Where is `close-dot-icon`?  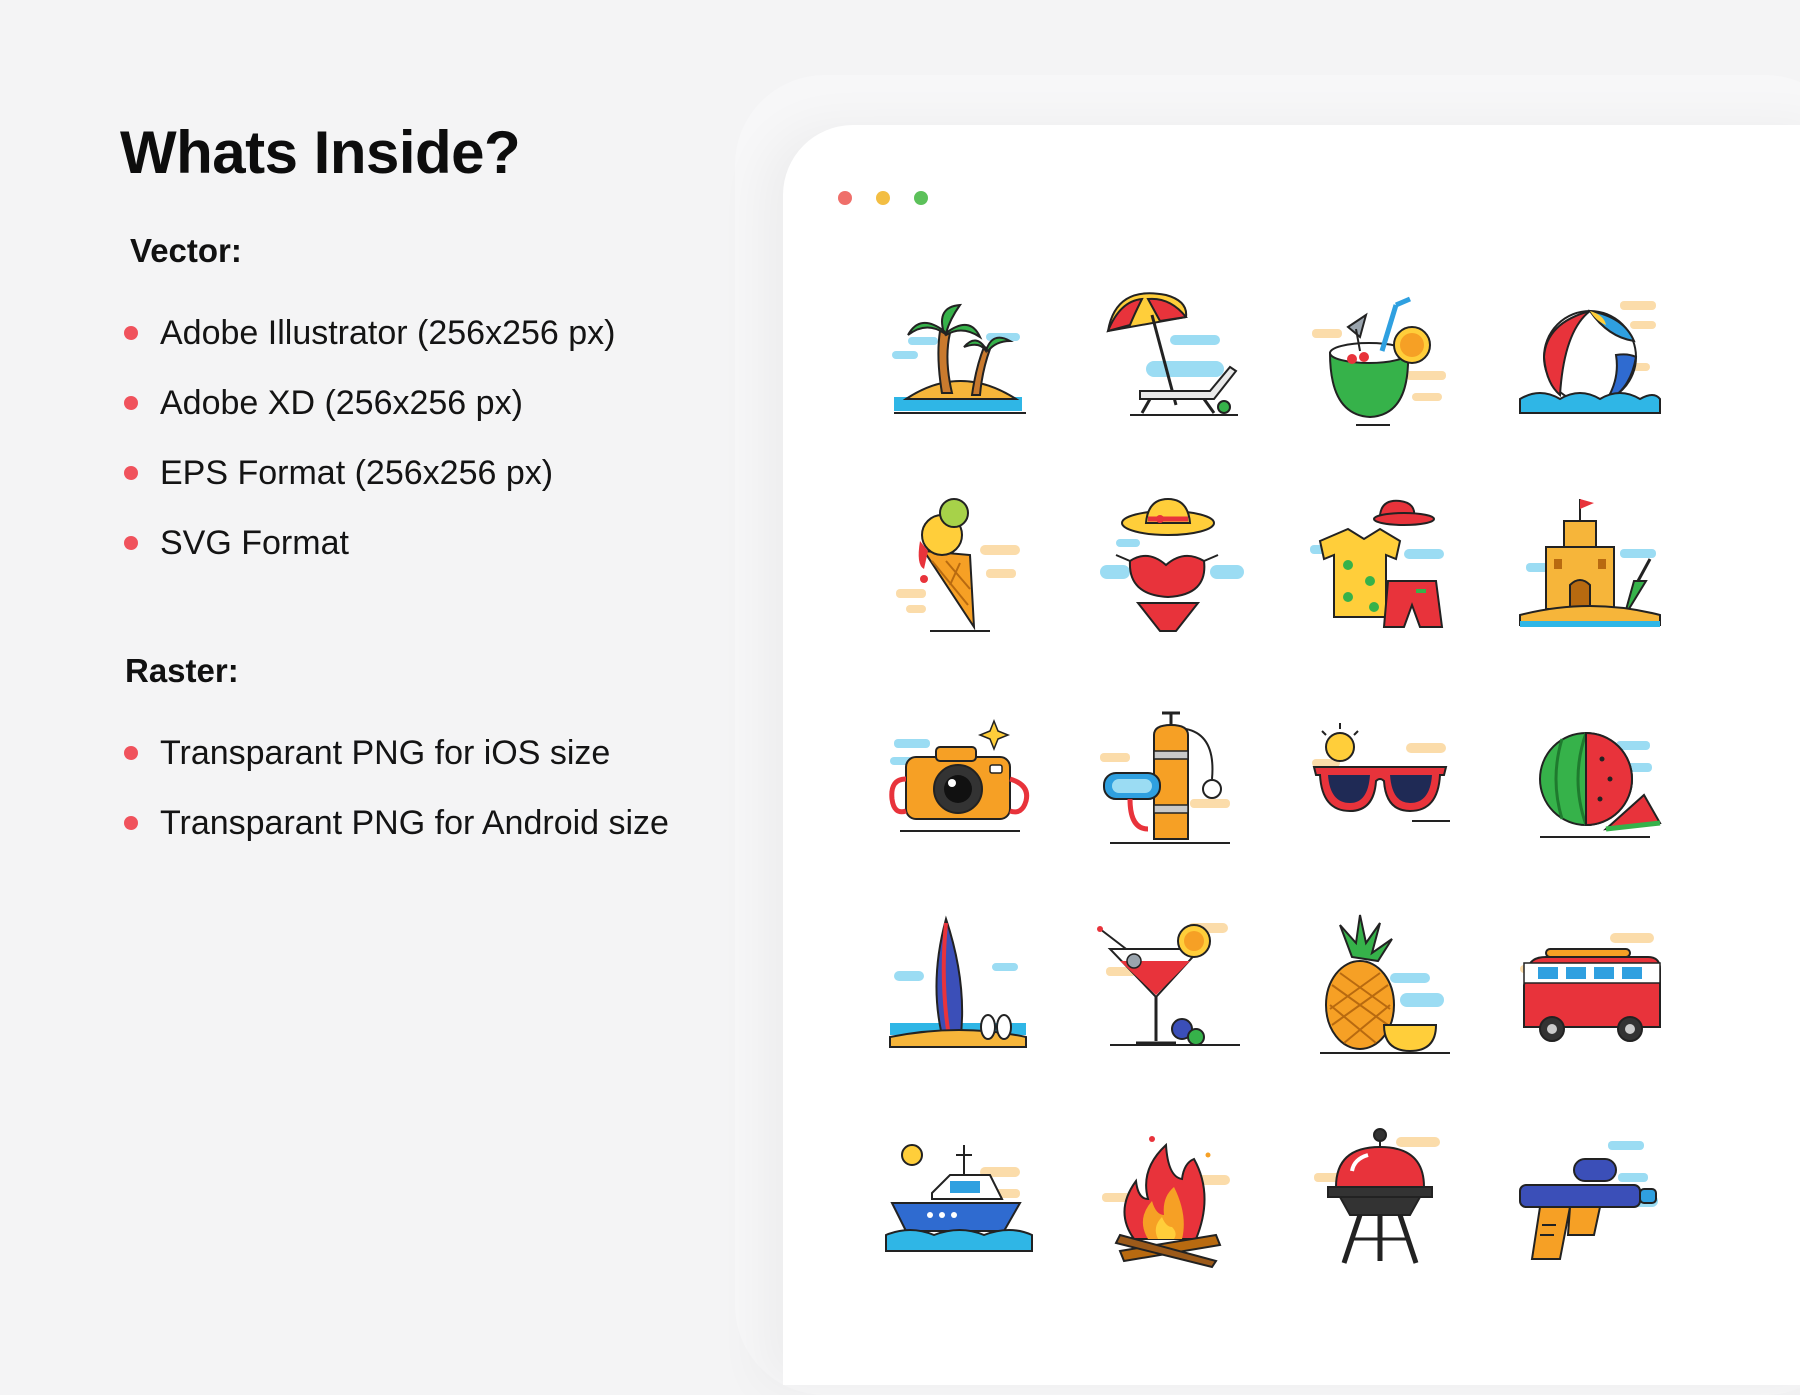
close-dot-icon is located at coordinates (845, 198).